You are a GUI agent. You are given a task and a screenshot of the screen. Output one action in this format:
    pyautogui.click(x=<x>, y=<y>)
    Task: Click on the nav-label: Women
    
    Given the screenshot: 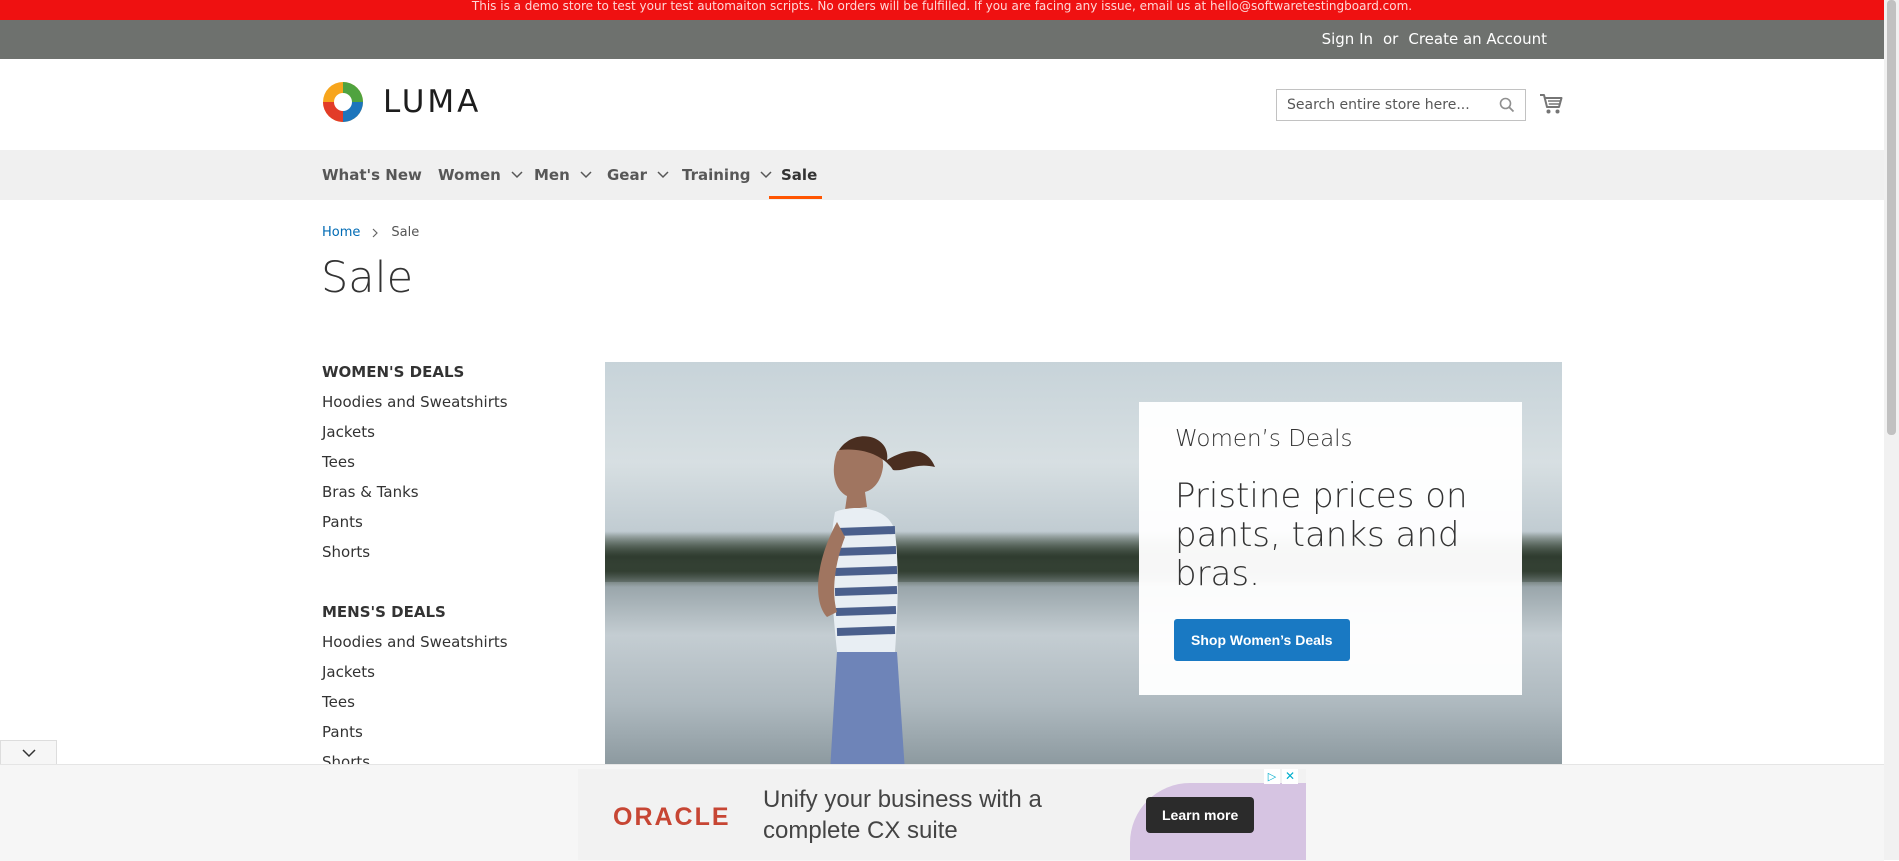 What is the action you would take?
    pyautogui.click(x=469, y=175)
    